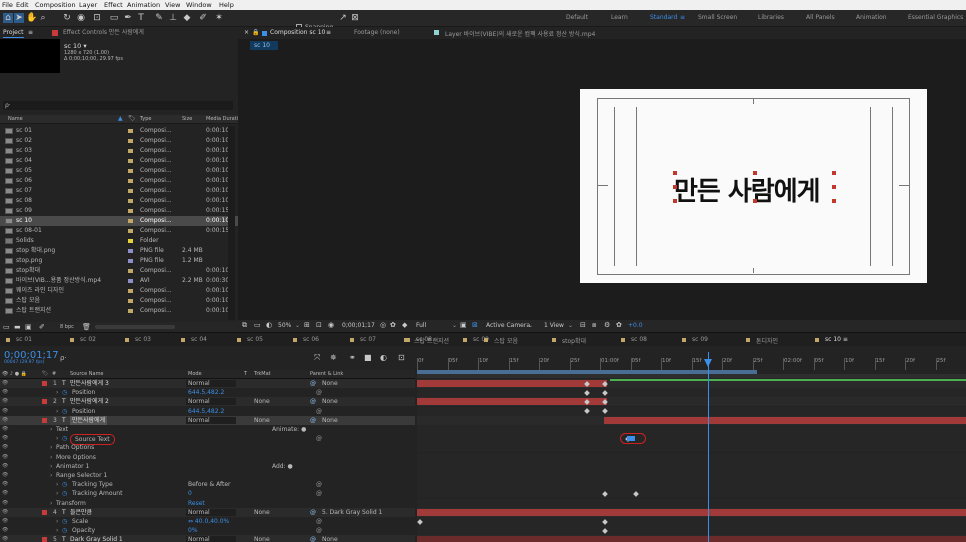  I want to click on list-item: Solids Folder, so click(119, 241).